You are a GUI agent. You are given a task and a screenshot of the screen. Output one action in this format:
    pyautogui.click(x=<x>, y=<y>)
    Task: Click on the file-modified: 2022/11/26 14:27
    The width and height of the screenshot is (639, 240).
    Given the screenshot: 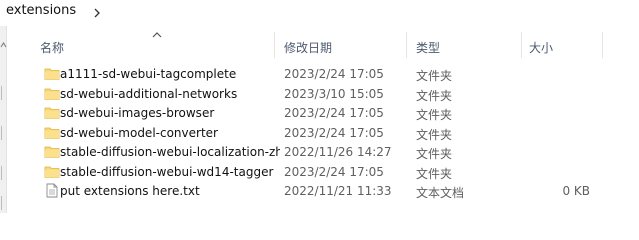 What is the action you would take?
    pyautogui.click(x=338, y=152)
    